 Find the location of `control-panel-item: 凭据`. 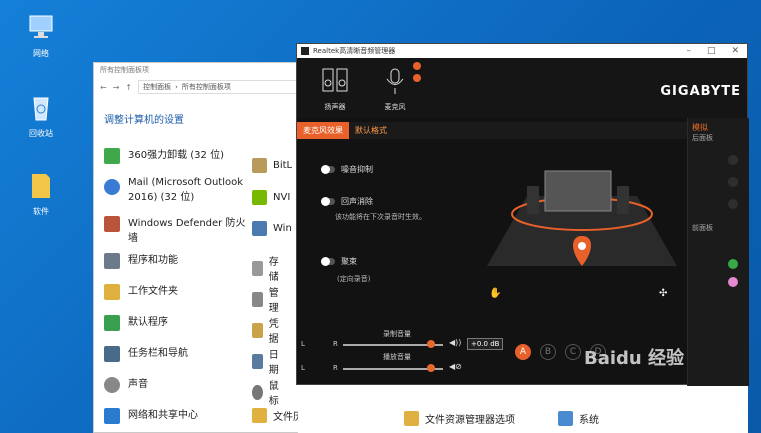

control-panel-item: 凭据 is located at coordinates (267, 330).